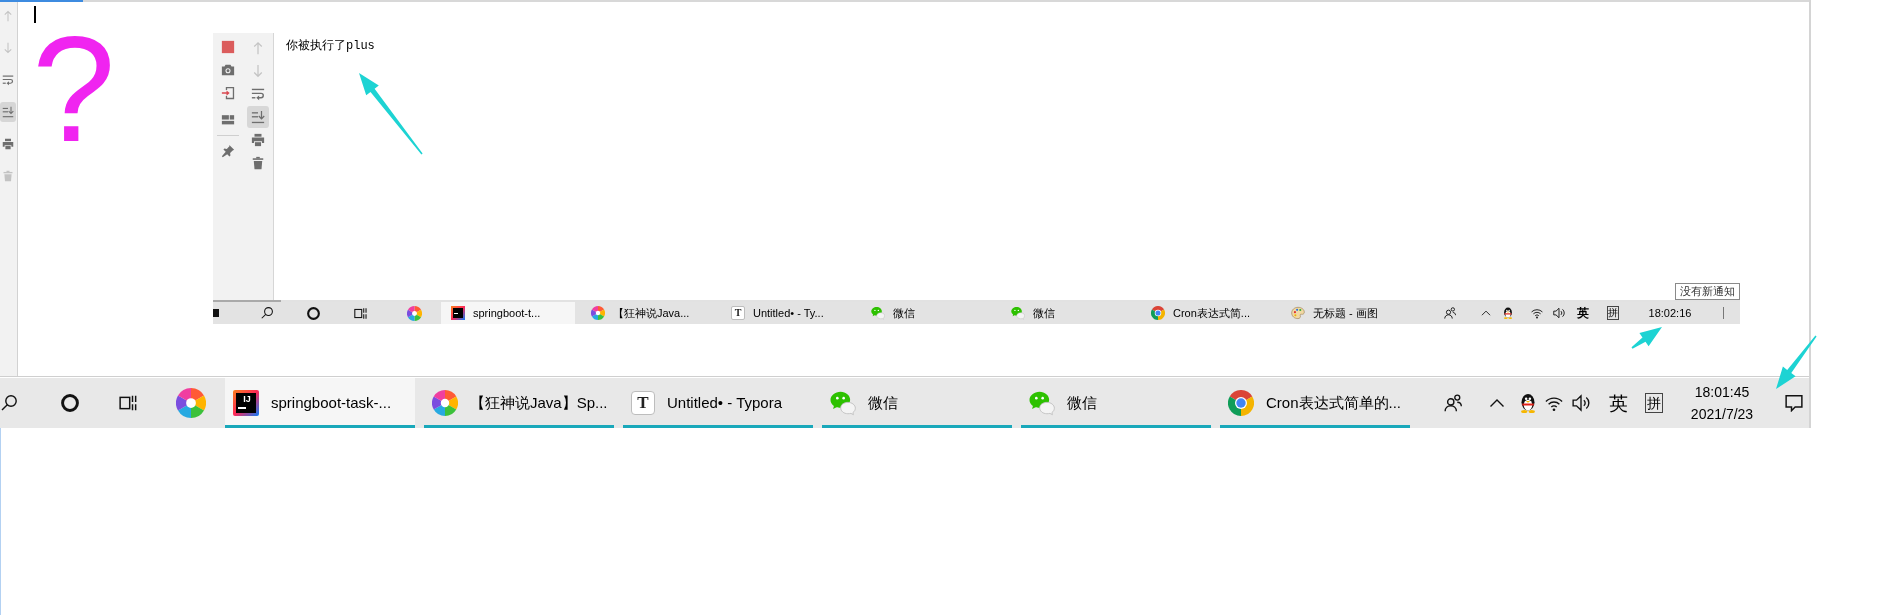 The width and height of the screenshot is (1895, 615). What do you see at coordinates (1486, 313) in the screenshot?
I see `chevron-up-icon` at bounding box center [1486, 313].